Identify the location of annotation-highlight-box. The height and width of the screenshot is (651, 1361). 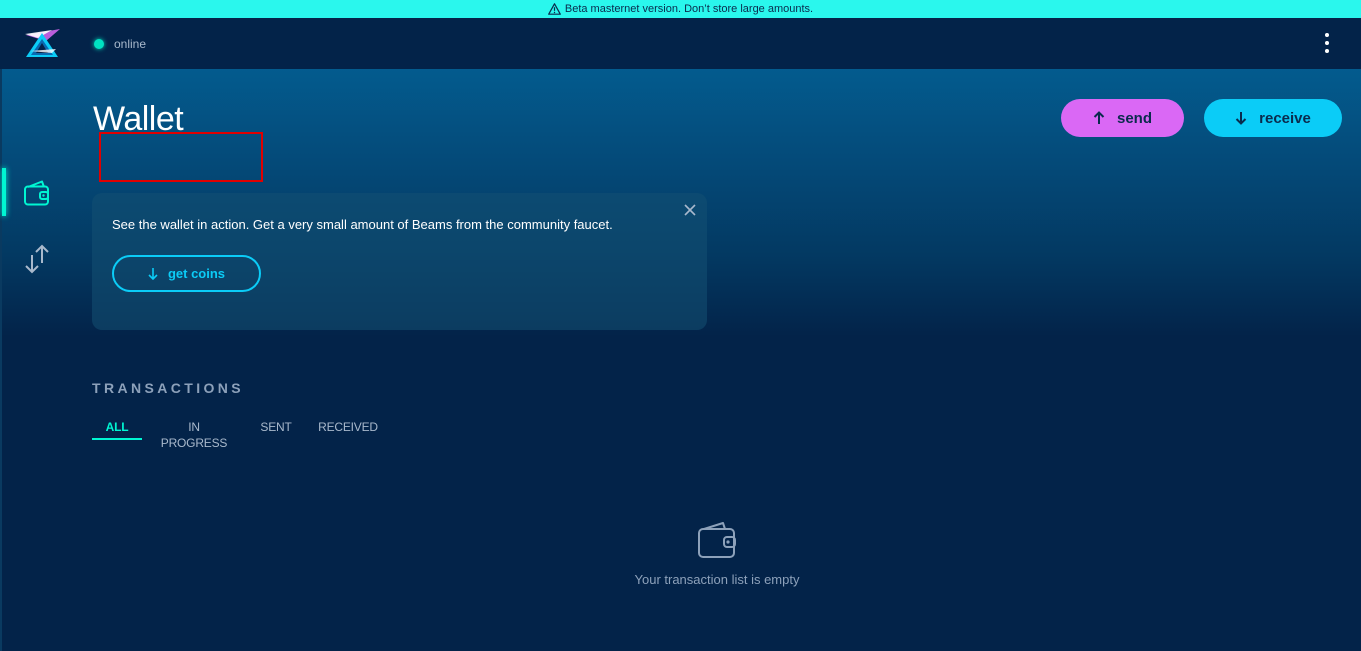
(181, 157).